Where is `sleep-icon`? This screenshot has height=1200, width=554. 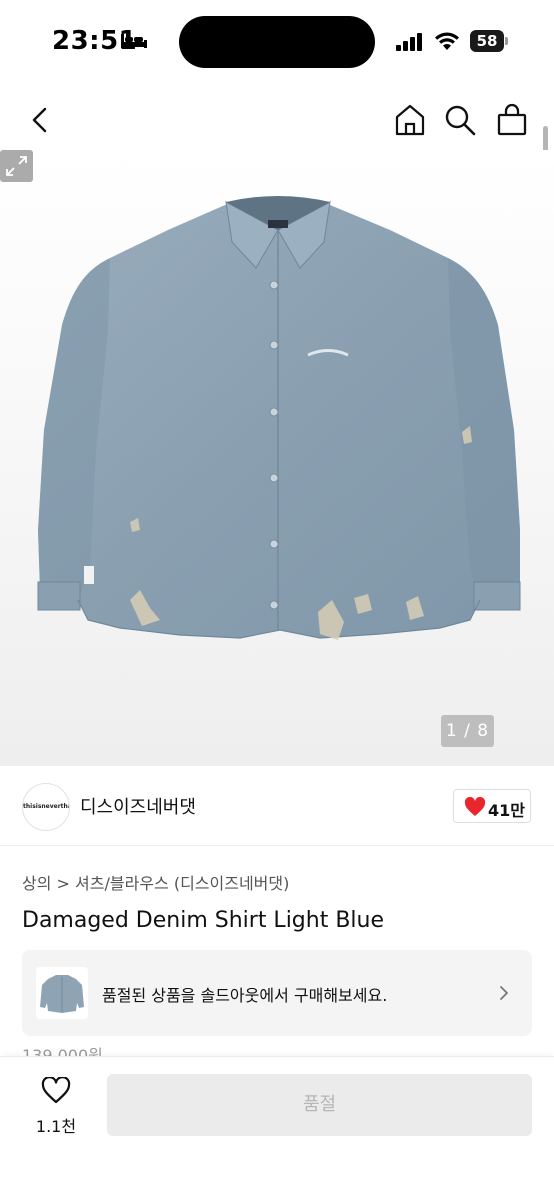
sleep-icon is located at coordinates (134, 41).